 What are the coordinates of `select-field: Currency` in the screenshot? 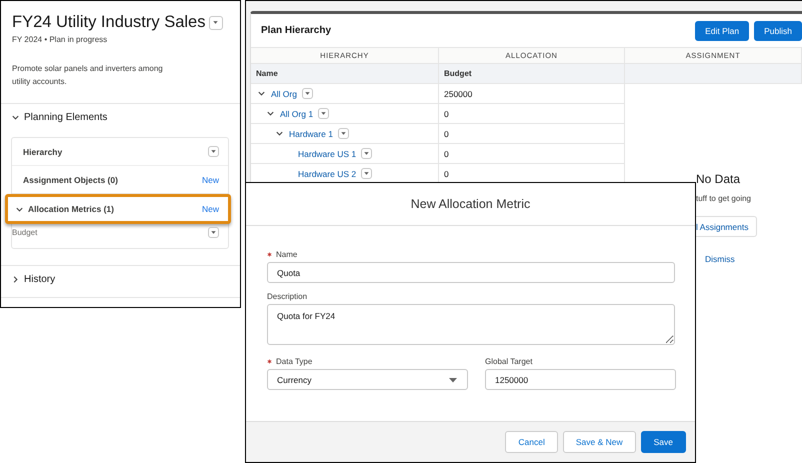 It's located at (367, 379).